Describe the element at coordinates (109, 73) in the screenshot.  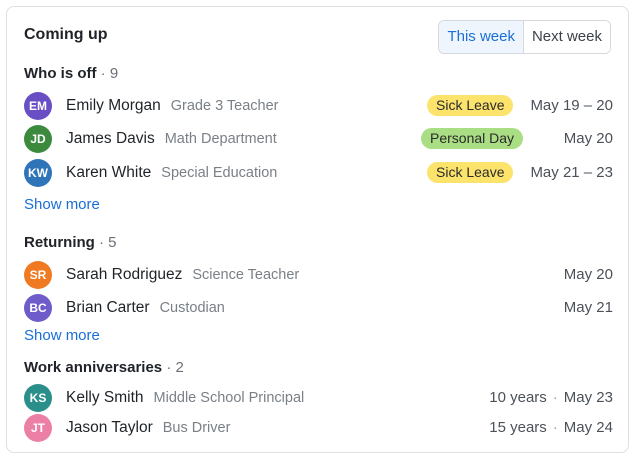
I see `section-count: · 9` at that location.